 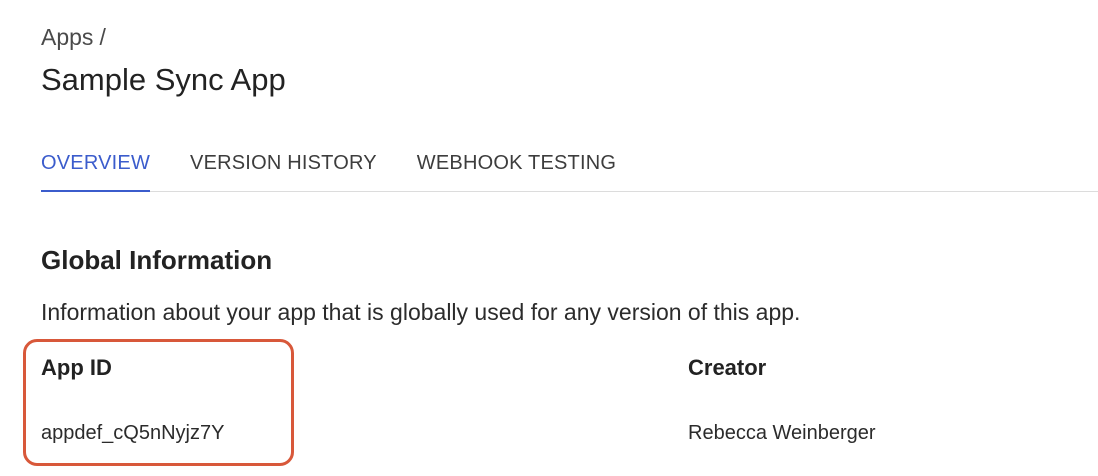 I want to click on breadcrumb: Apps /, so click(x=73, y=37).